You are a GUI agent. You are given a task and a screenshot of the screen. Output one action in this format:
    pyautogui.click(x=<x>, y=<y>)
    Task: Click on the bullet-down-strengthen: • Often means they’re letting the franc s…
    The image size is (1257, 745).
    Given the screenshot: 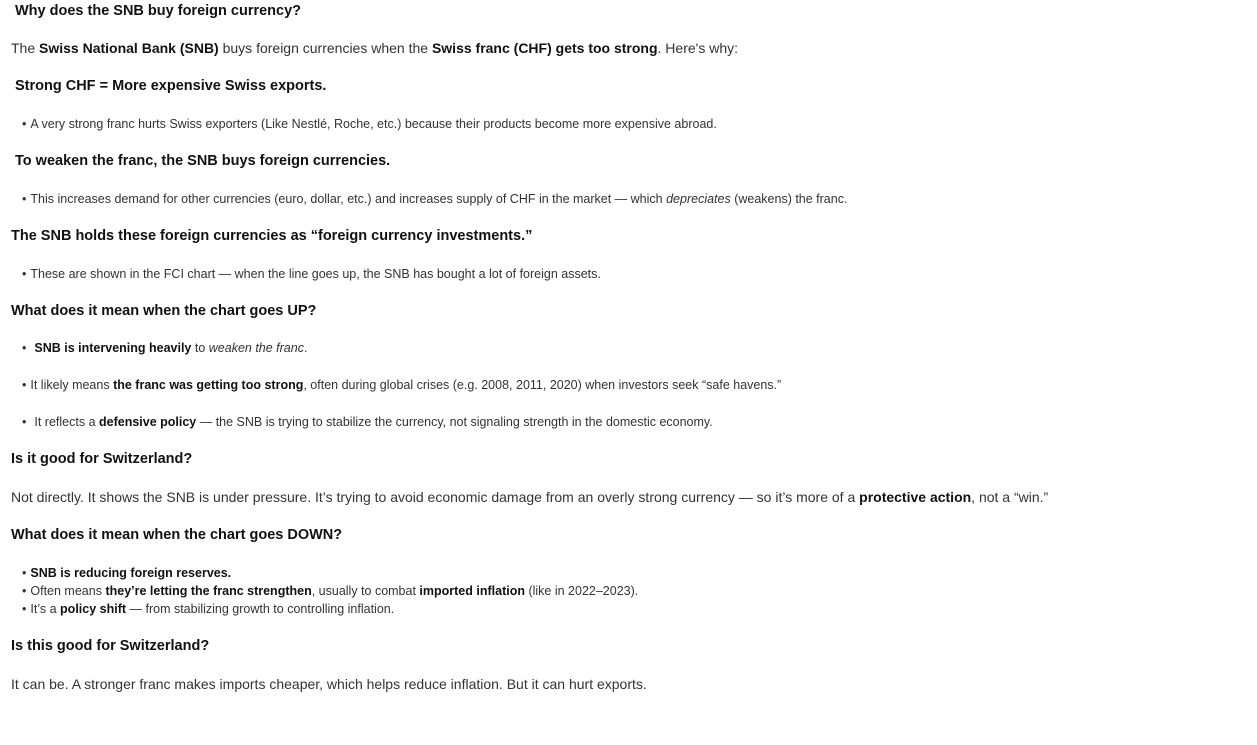 What is the action you would take?
    pyautogui.click(x=330, y=591)
    